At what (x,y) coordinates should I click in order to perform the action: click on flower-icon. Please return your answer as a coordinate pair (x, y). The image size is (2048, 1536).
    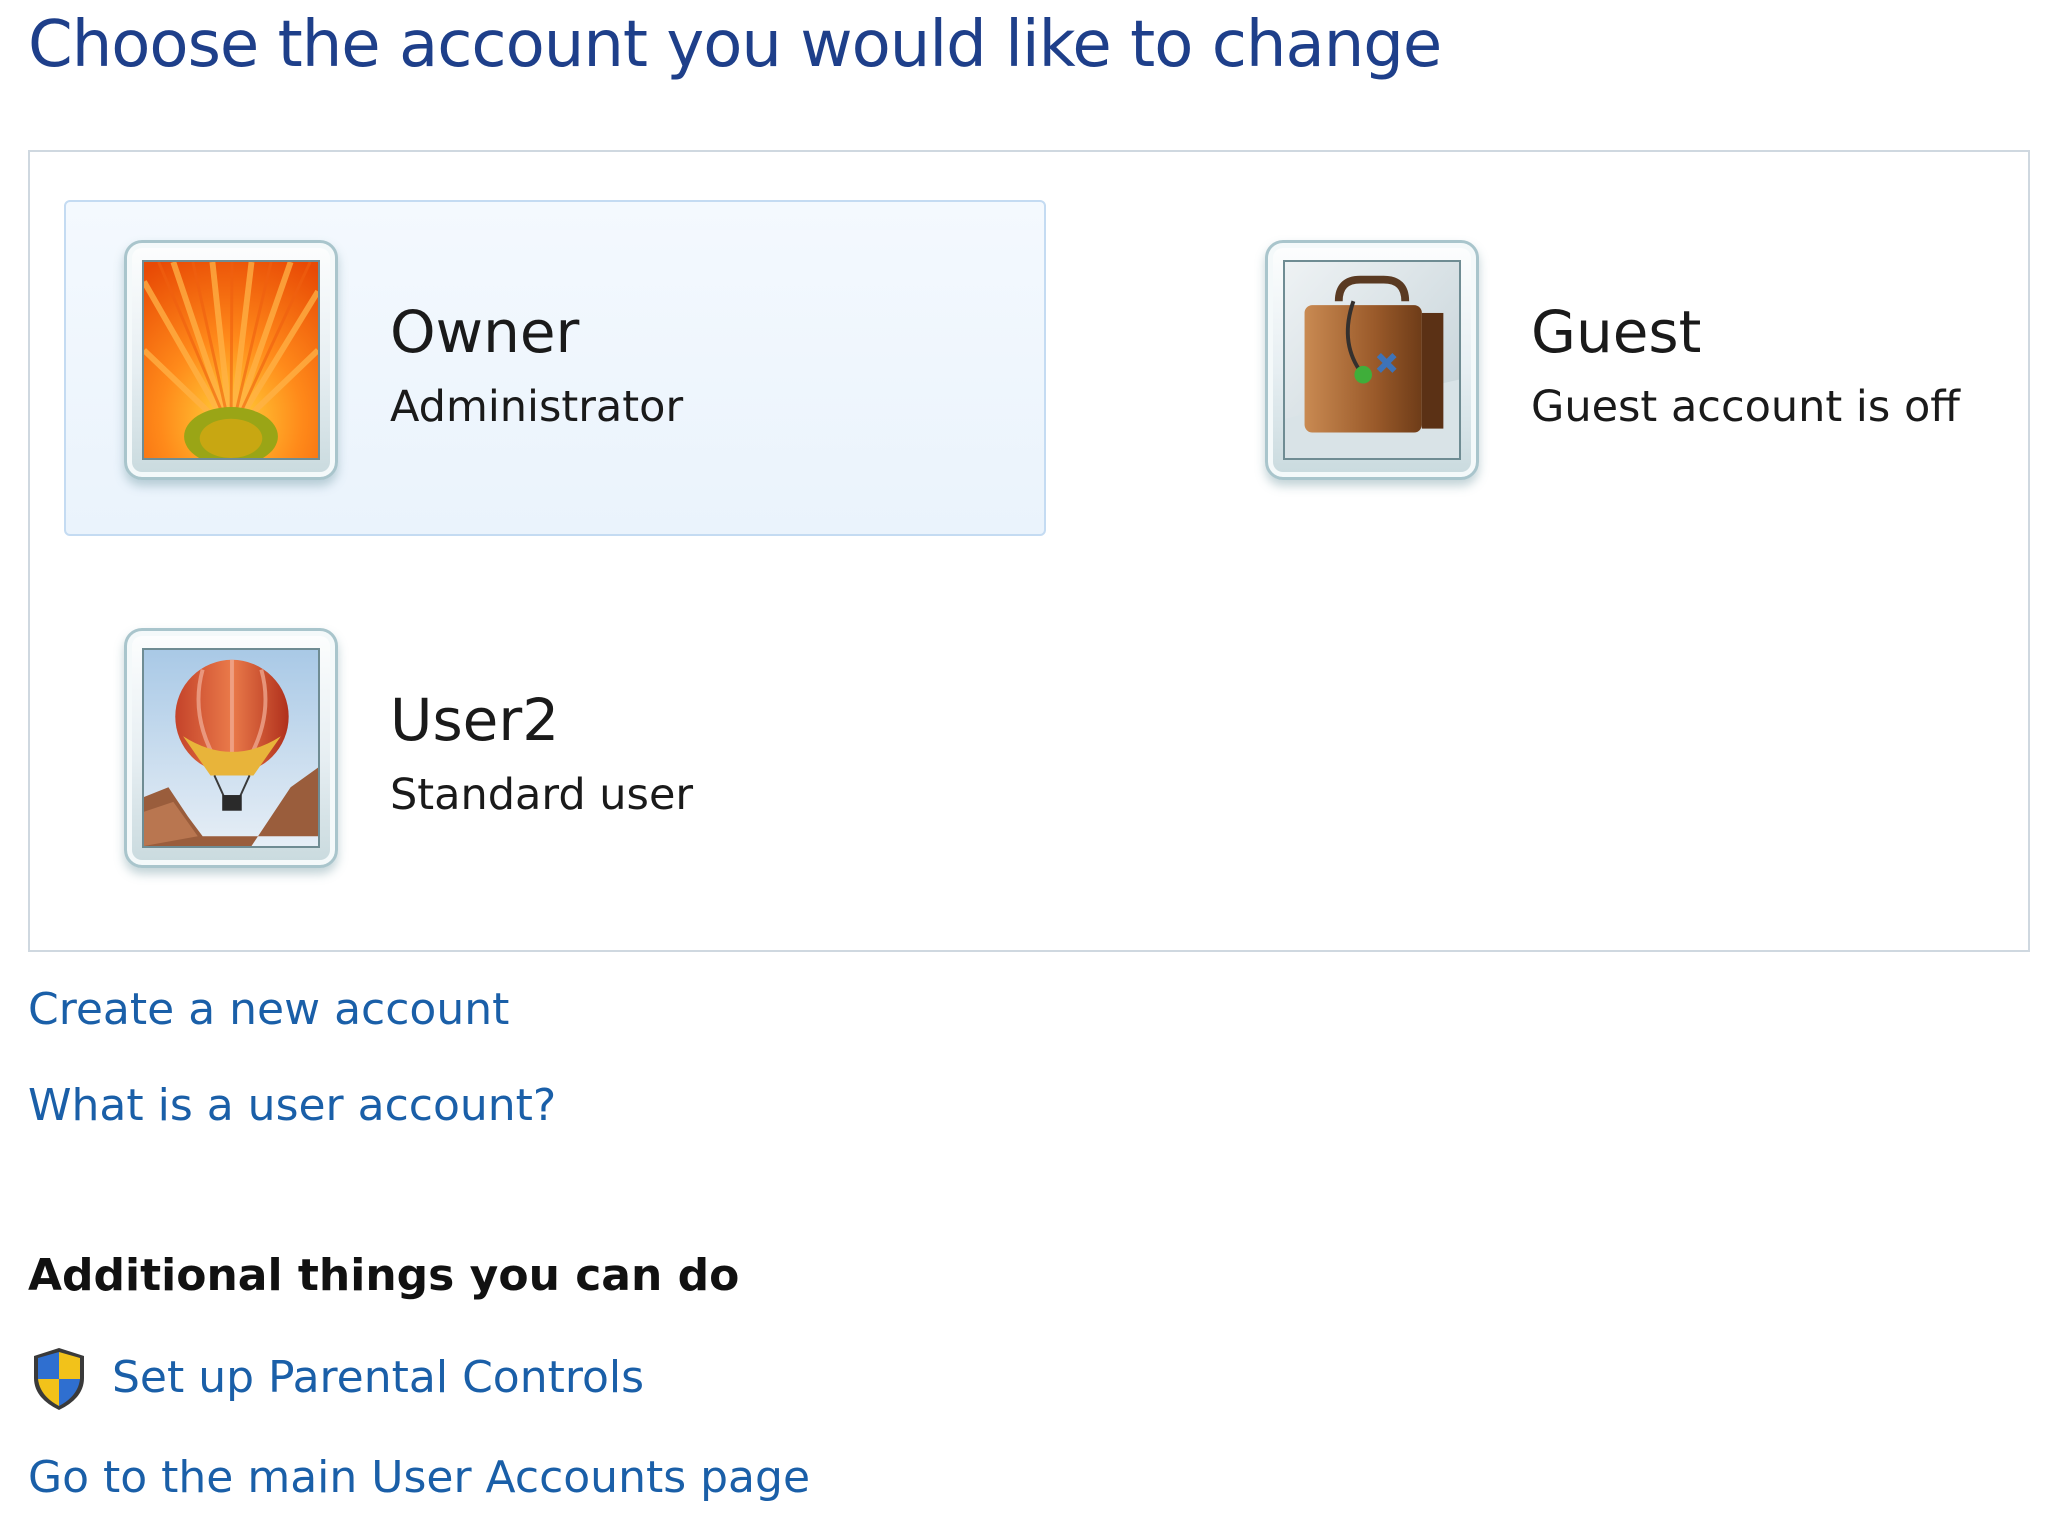
    Looking at the image, I should click on (231, 360).